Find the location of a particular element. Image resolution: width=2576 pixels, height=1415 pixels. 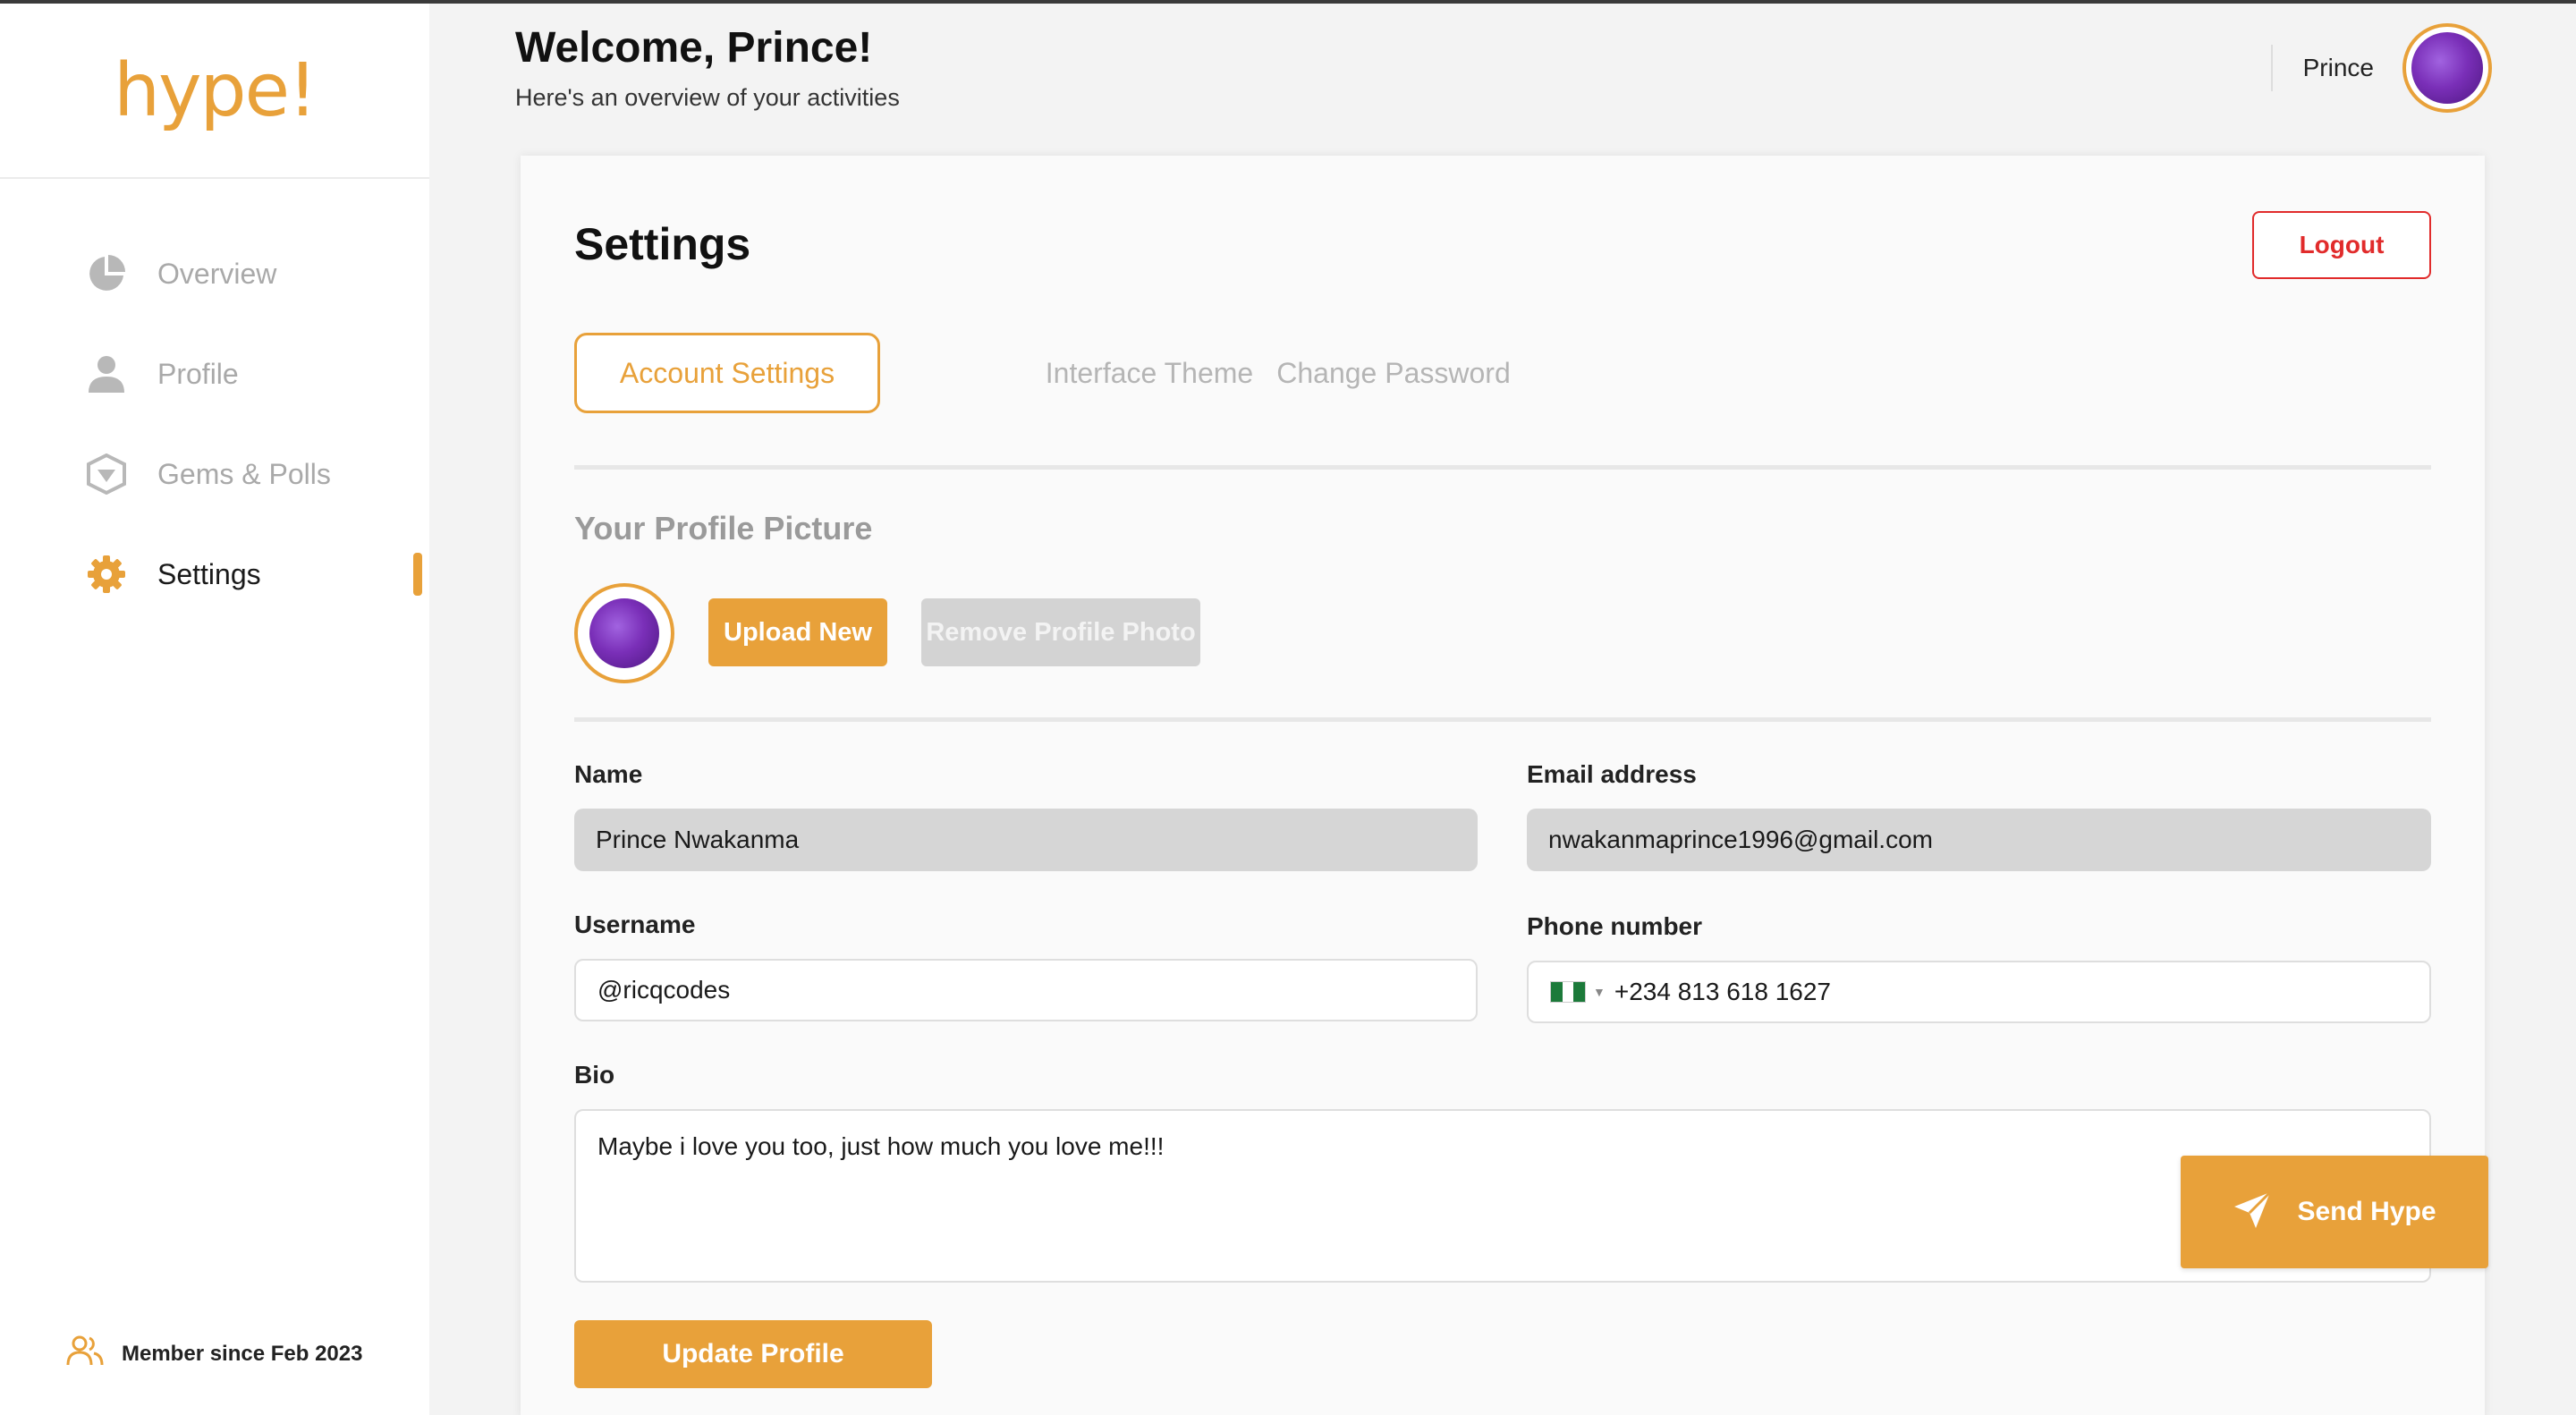

sidebar-item-settings: Settings is located at coordinates (214, 574).